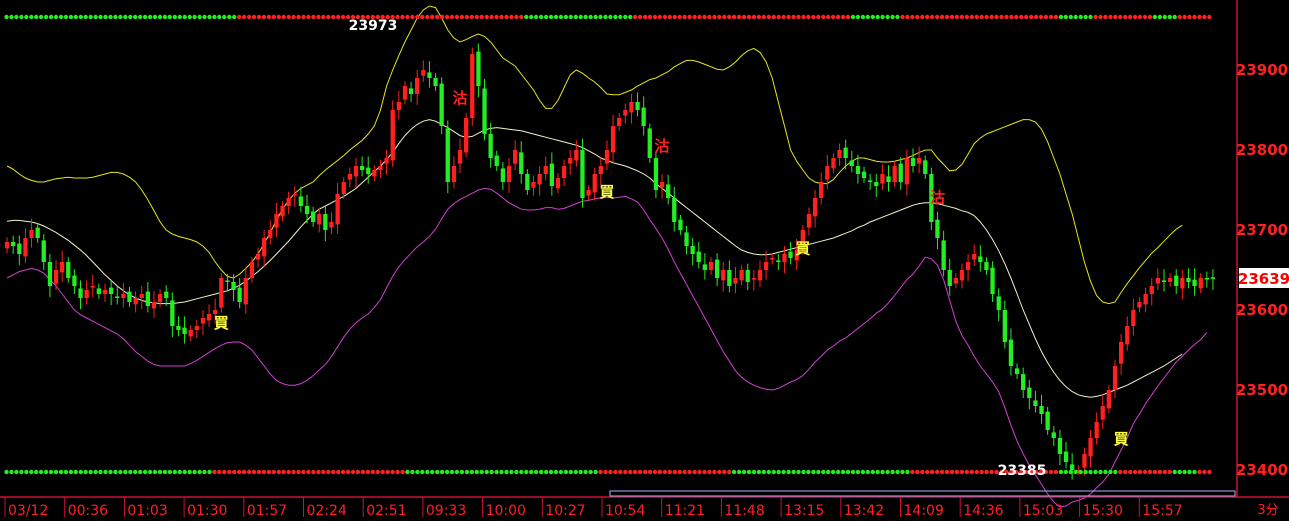 The height and width of the screenshot is (521, 1289). I want to click on session-low-label: 23385, so click(1022, 471).